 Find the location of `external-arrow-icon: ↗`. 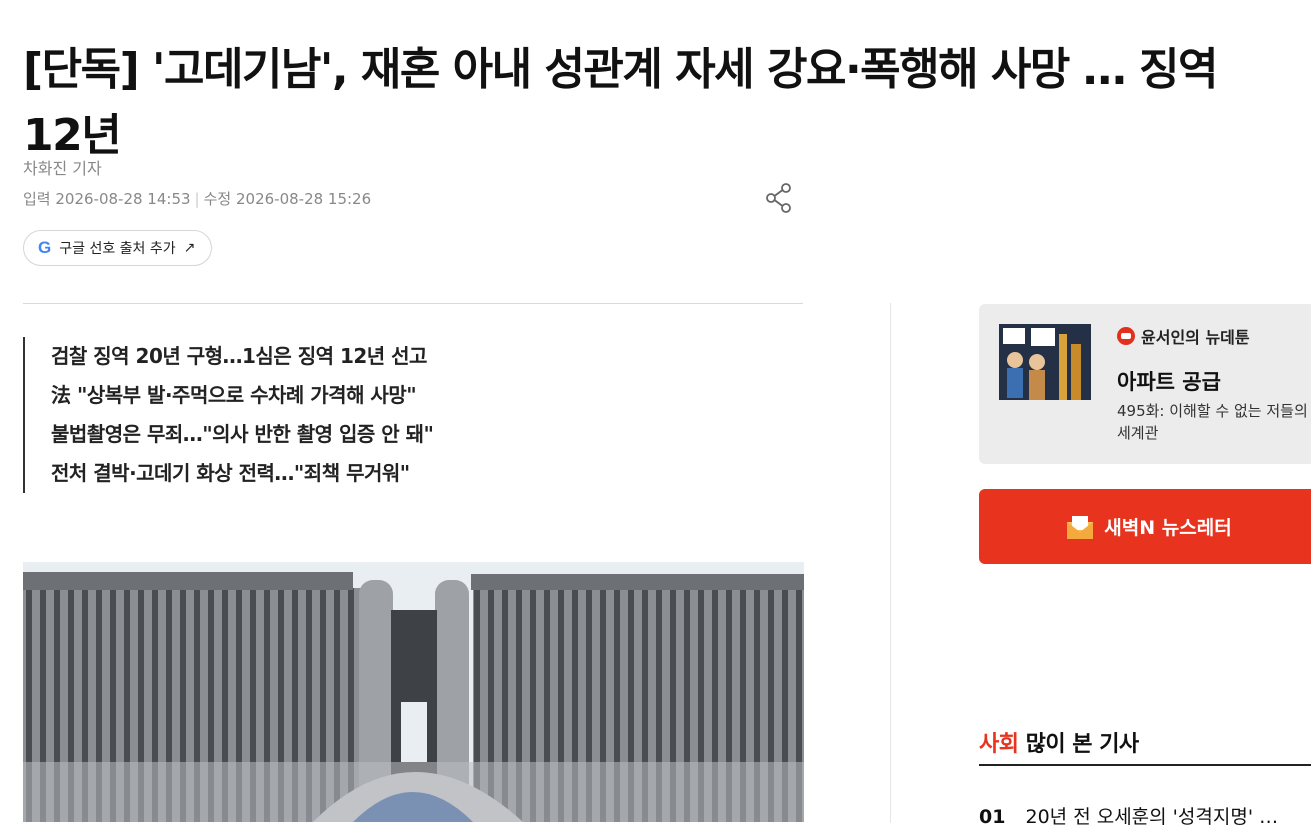

external-arrow-icon: ↗ is located at coordinates (189, 248).